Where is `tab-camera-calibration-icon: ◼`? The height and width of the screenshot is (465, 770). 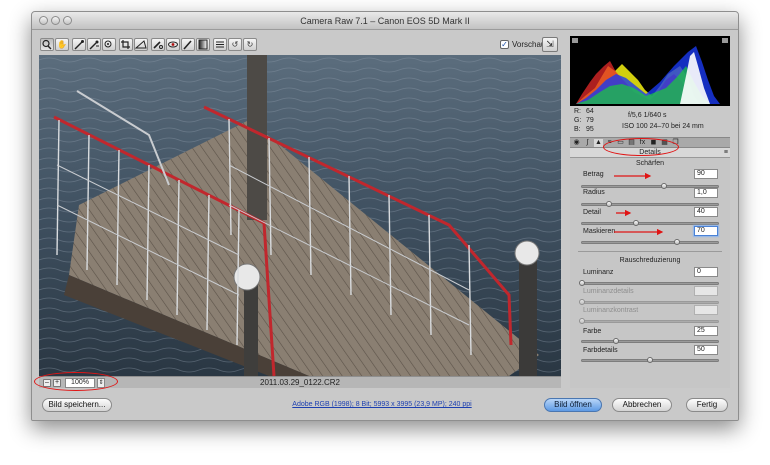
tab-camera-calibration-icon: ◼ is located at coordinates (653, 143).